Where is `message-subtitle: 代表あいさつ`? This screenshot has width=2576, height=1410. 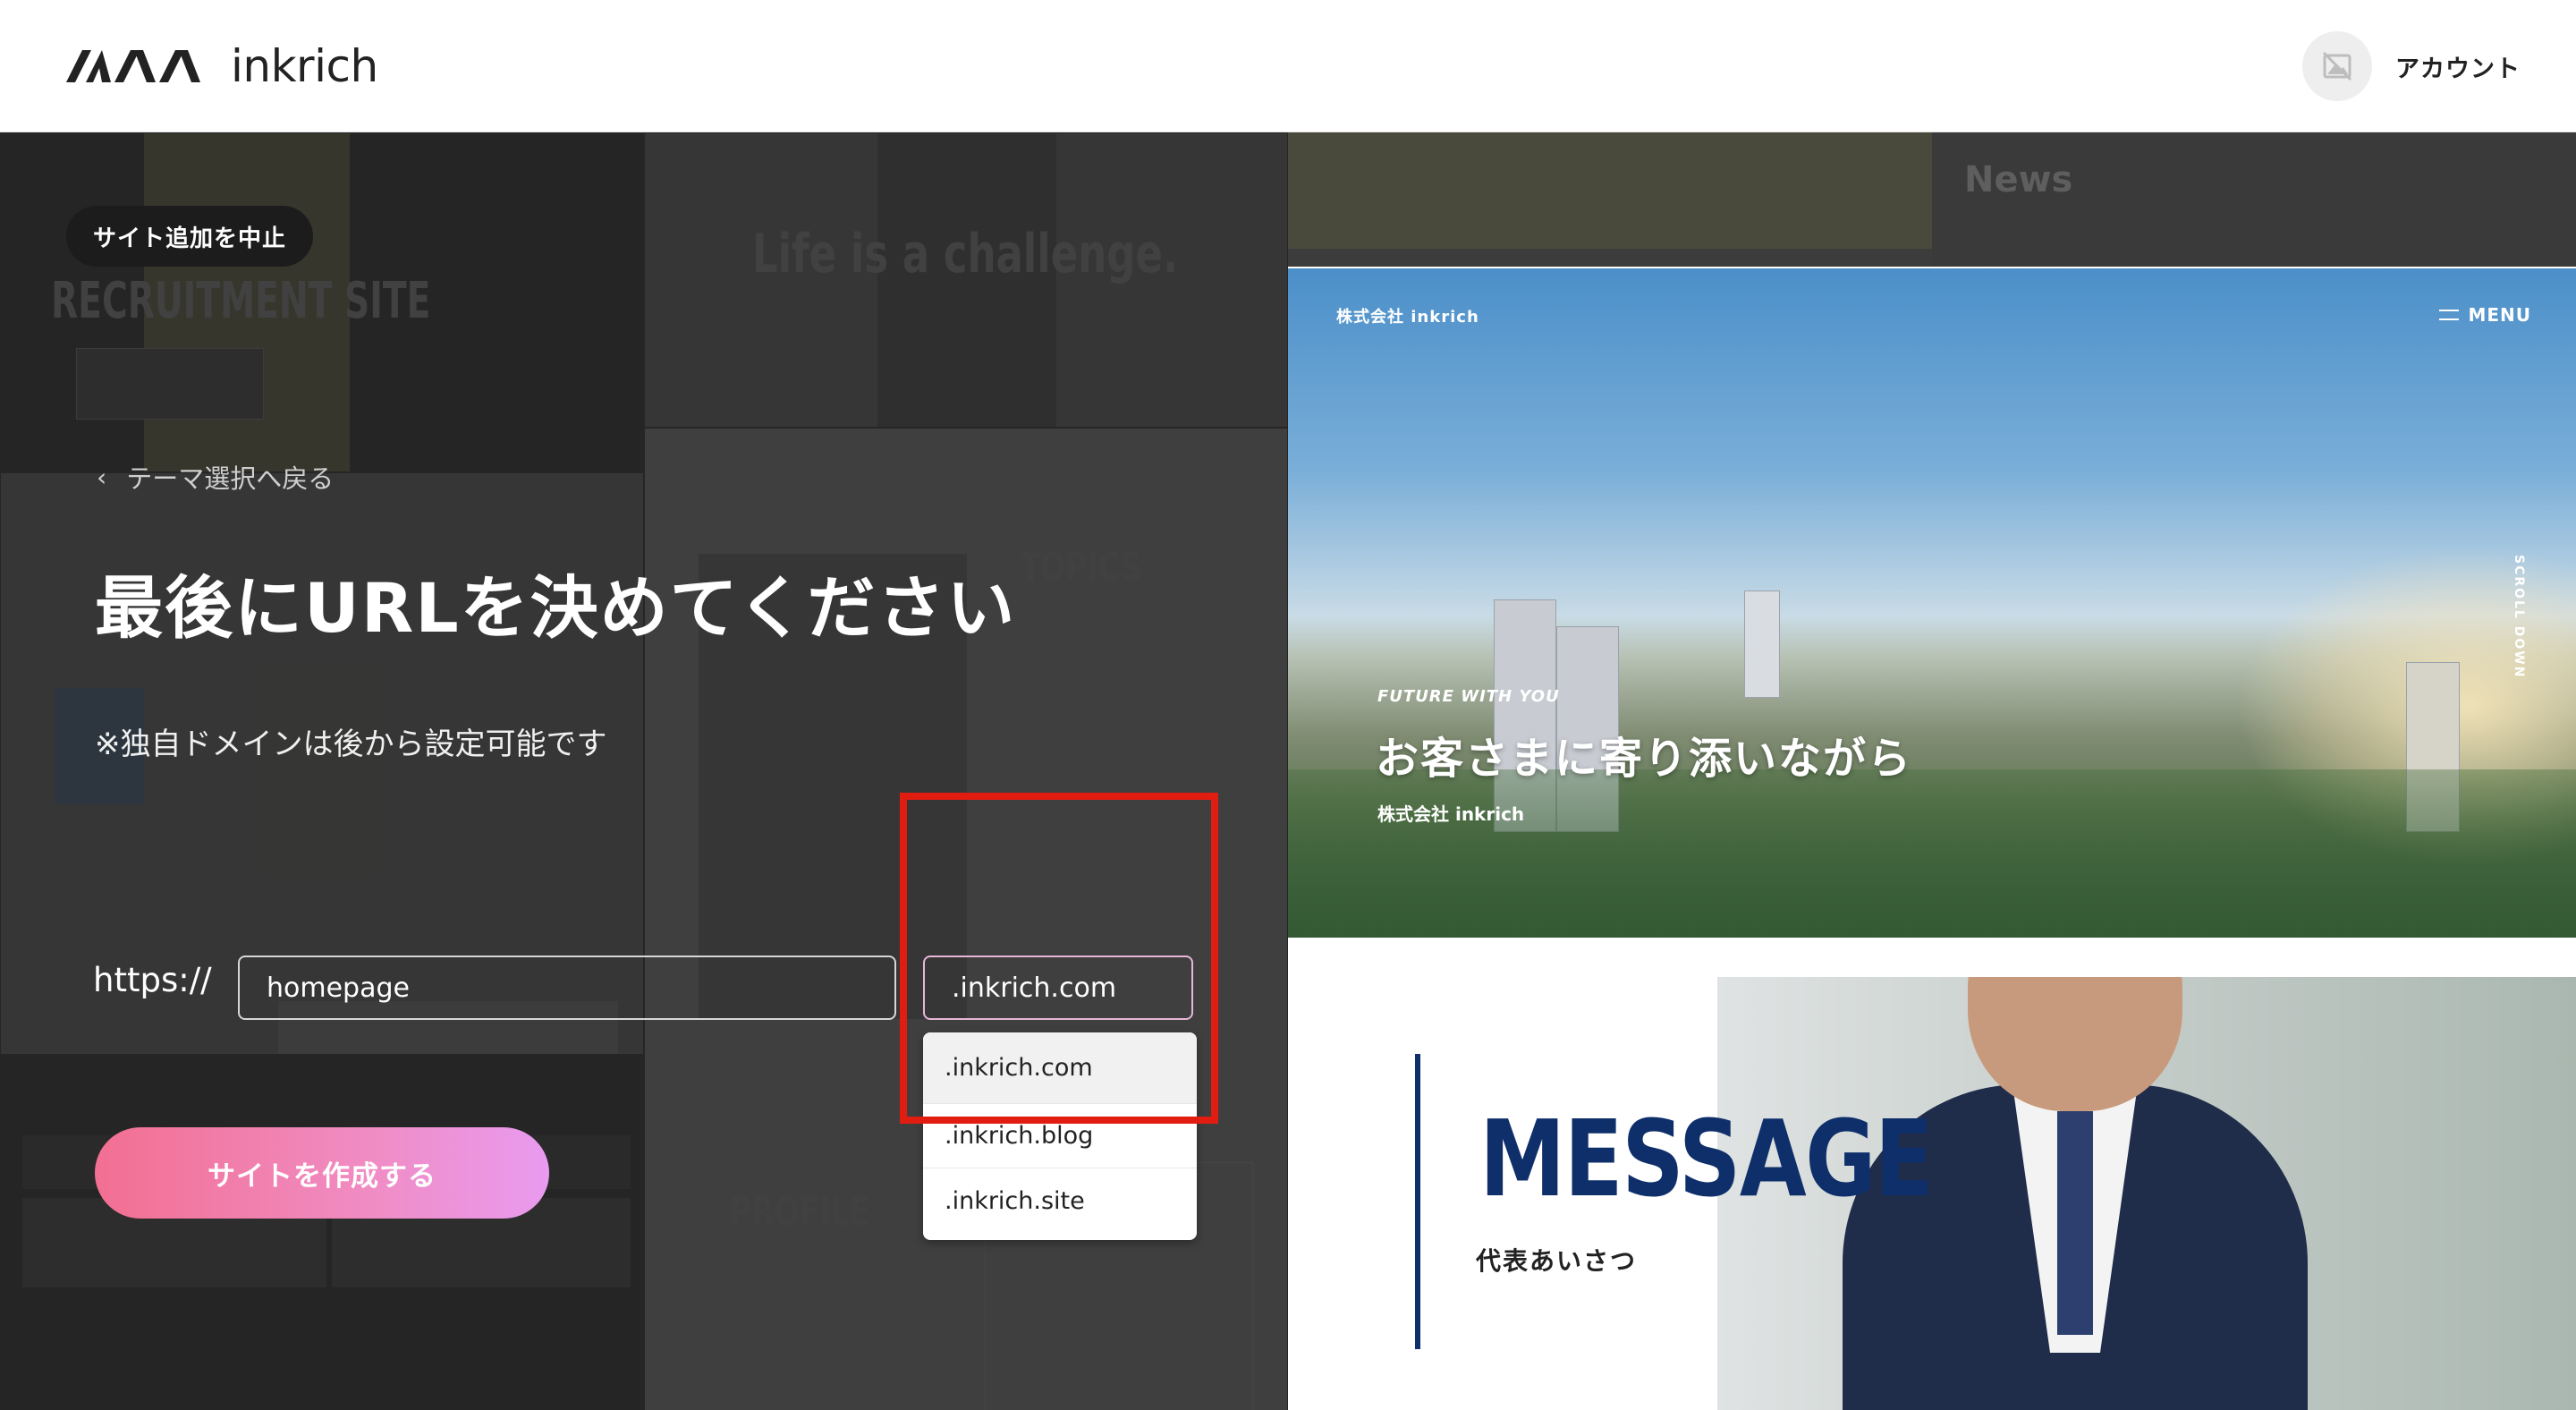
message-subtitle: 代表あいさつ is located at coordinates (1557, 1261).